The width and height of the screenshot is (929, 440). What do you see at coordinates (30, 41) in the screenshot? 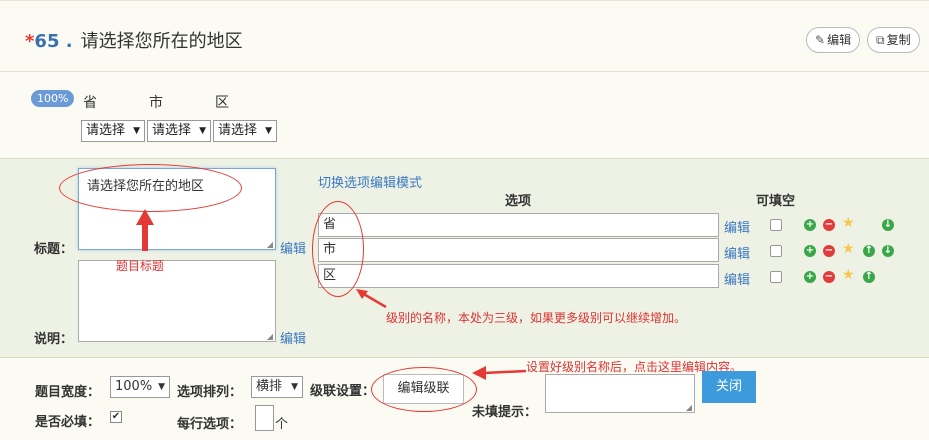
I see `required-mark: *` at bounding box center [30, 41].